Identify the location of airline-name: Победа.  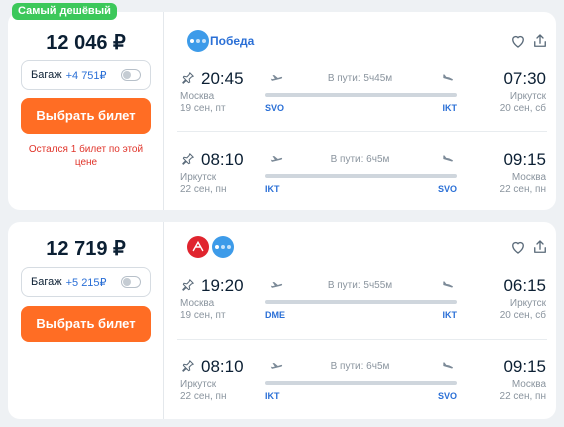
(232, 41).